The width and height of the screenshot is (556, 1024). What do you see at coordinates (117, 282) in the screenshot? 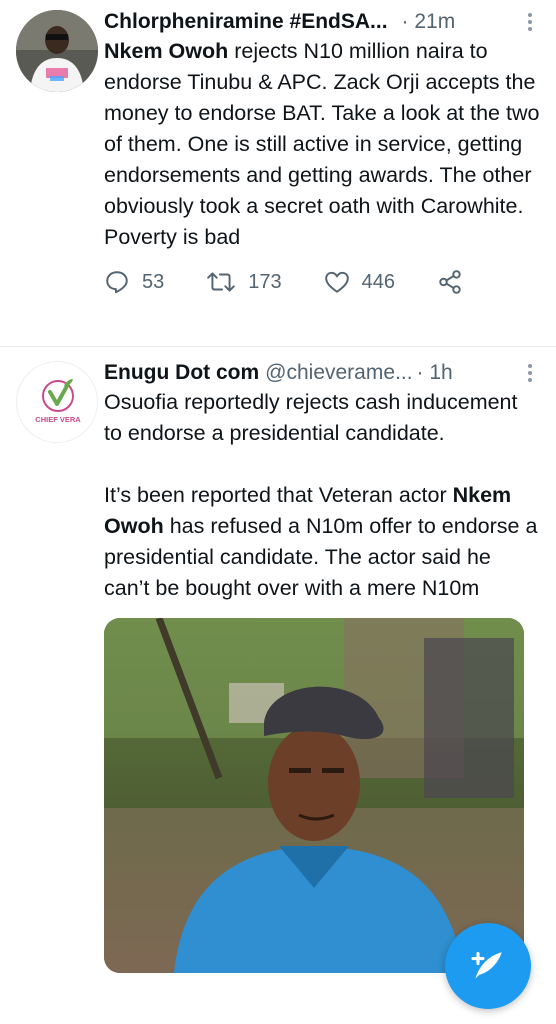
I see `reply-icon` at bounding box center [117, 282].